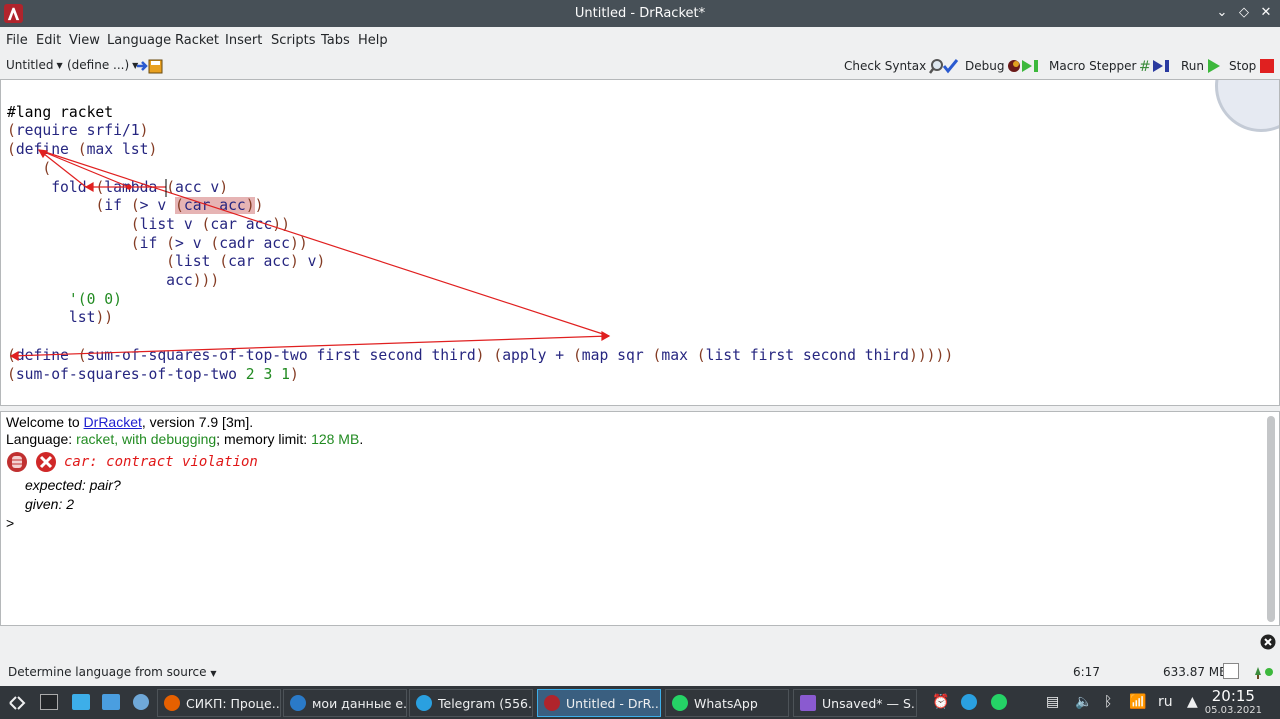 The width and height of the screenshot is (1280, 719). Describe the element at coordinates (111, 702) in the screenshot. I see `folder-icon` at that location.